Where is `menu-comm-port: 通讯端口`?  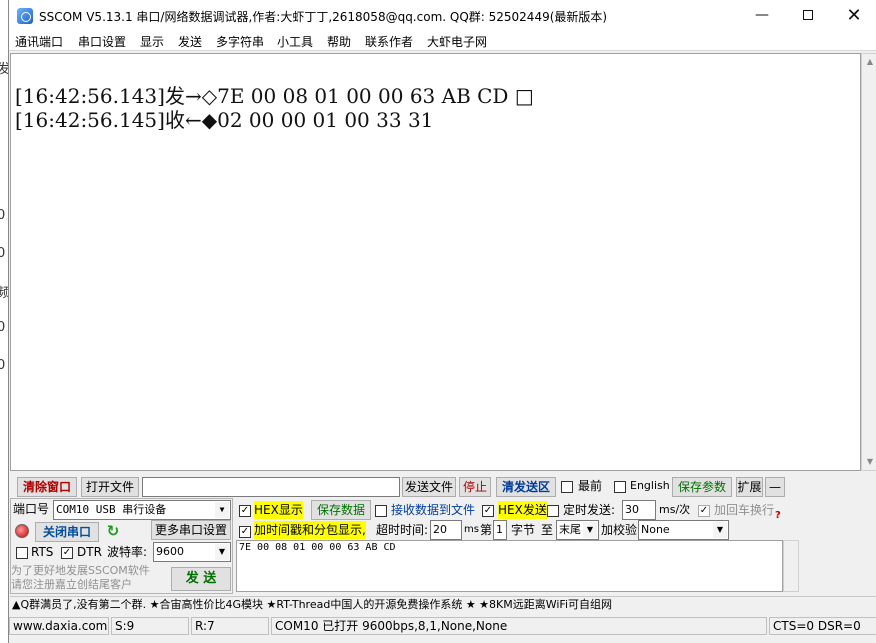
menu-comm-port: 通讯端口 is located at coordinates (39, 41).